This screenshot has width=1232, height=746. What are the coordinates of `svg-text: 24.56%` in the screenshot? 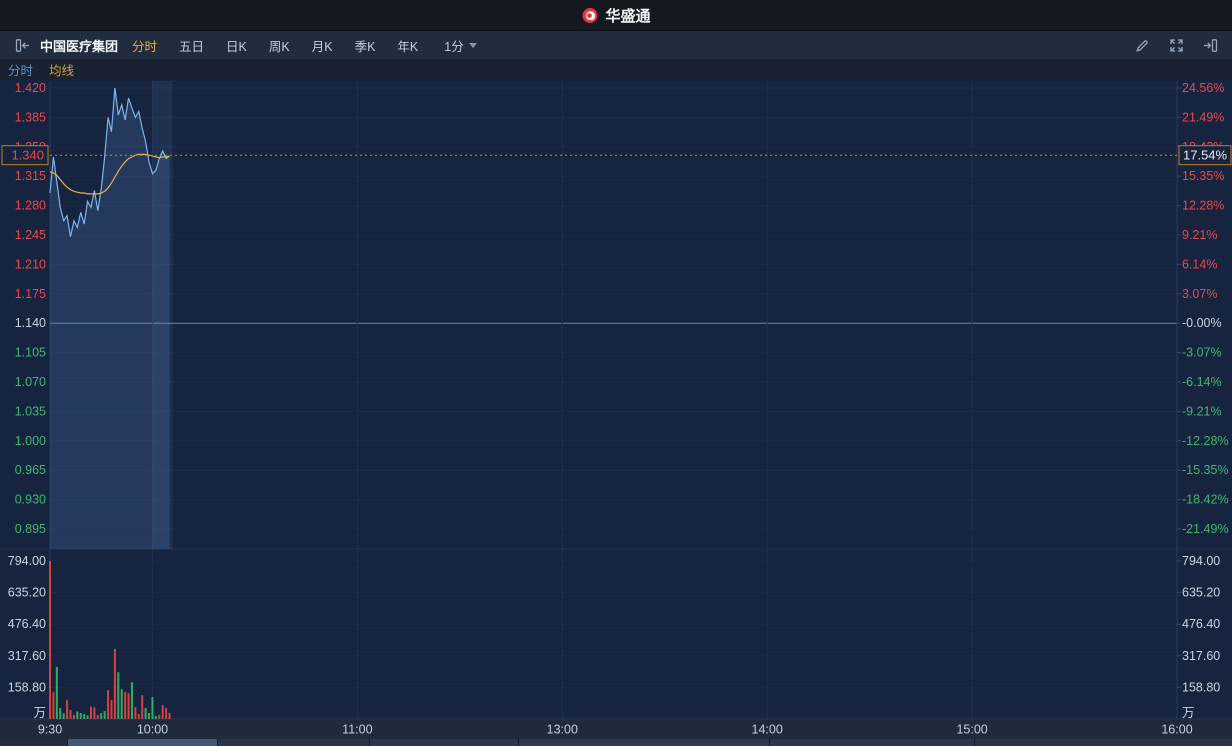 It's located at (1203, 88).